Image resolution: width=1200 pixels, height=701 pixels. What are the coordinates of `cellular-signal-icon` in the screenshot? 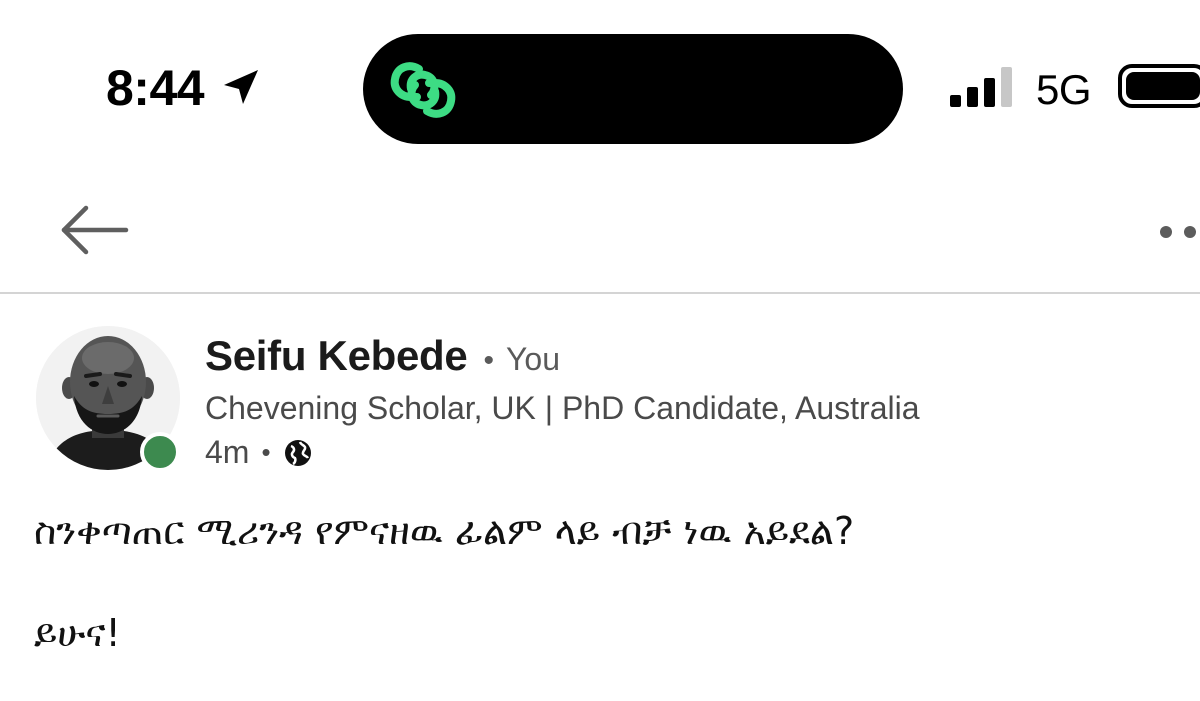 It's located at (981, 87).